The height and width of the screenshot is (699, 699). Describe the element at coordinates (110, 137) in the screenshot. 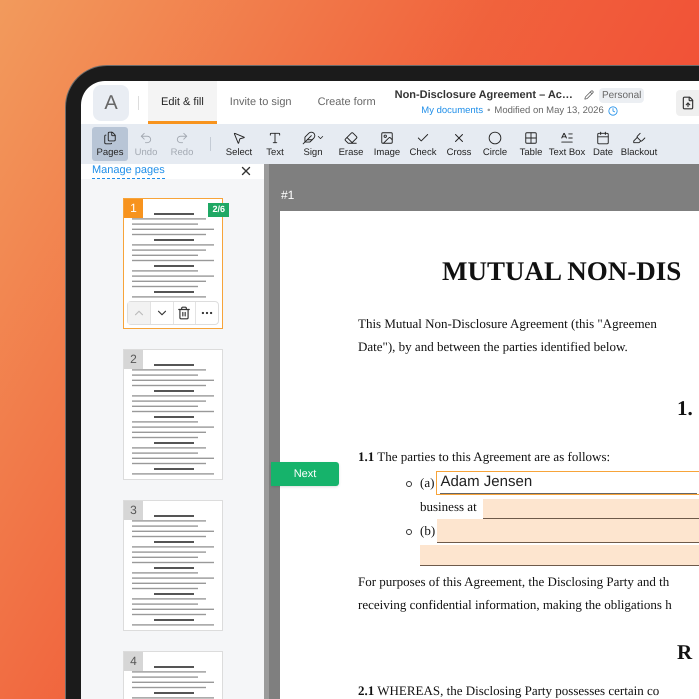

I see `pages-icon` at that location.